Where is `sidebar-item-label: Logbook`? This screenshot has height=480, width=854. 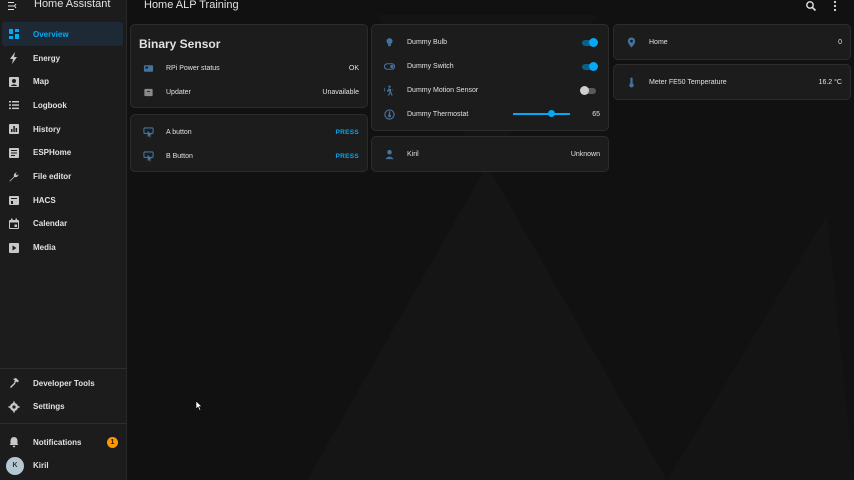
sidebar-item-label: Logbook is located at coordinates (50, 105).